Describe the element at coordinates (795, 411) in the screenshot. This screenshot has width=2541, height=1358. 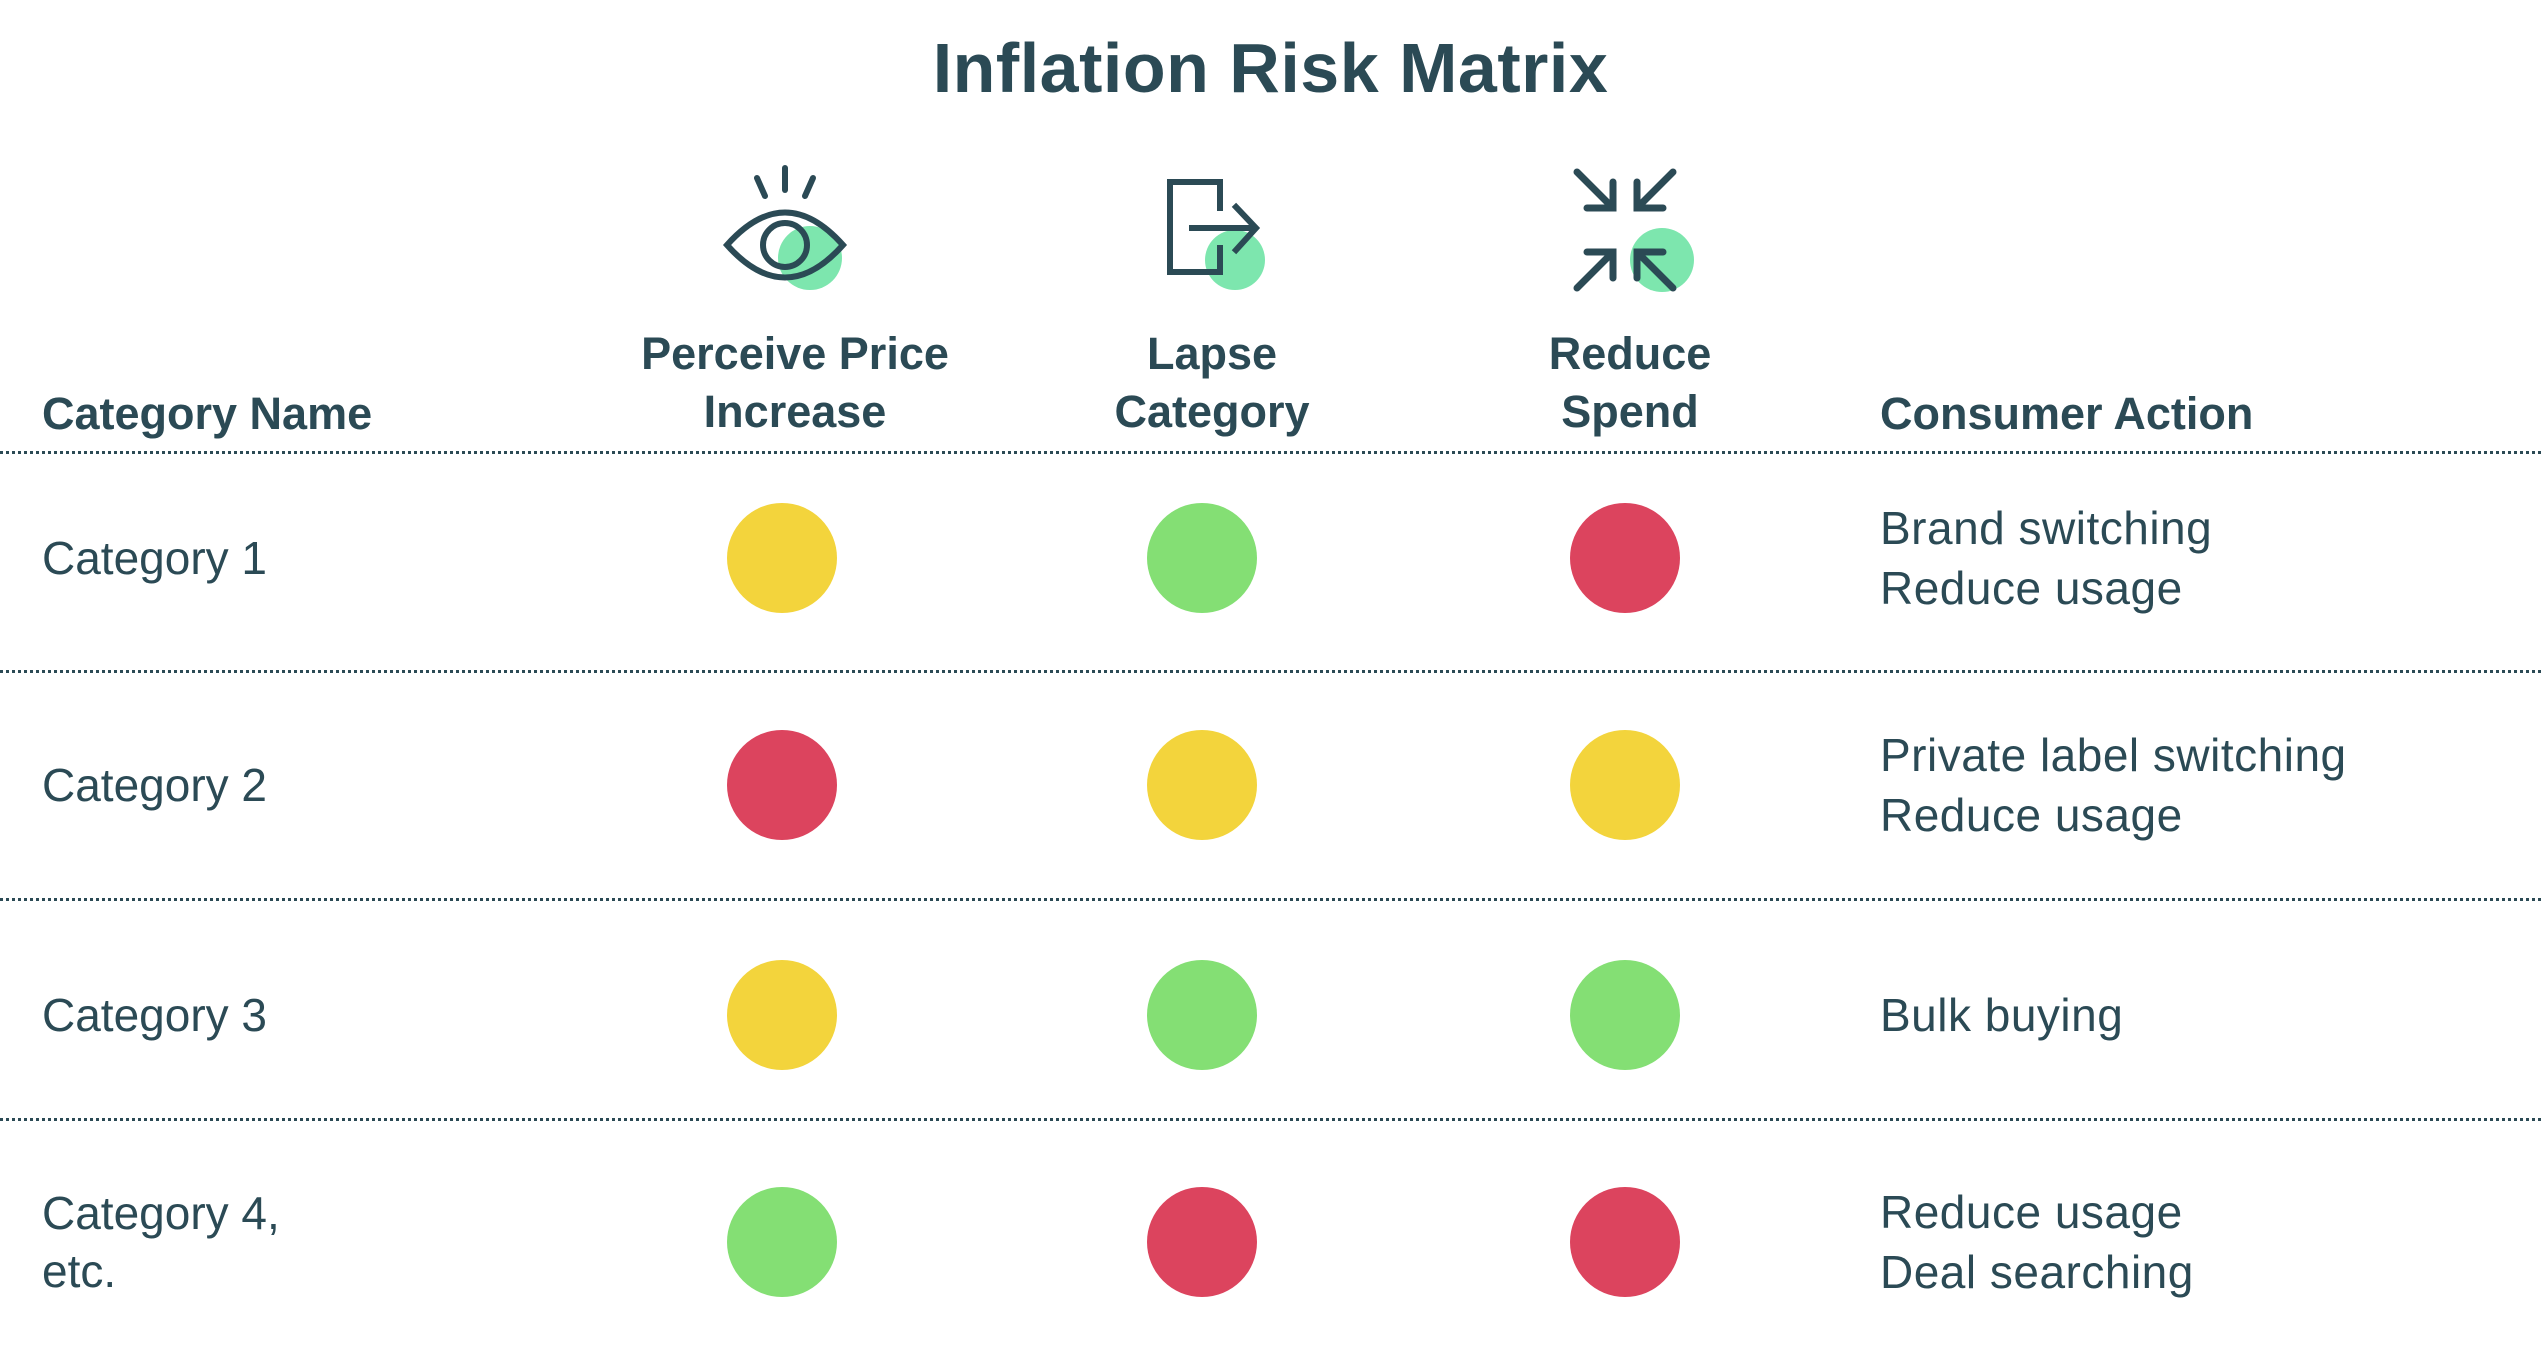
I see `header-line: Increase` at that location.